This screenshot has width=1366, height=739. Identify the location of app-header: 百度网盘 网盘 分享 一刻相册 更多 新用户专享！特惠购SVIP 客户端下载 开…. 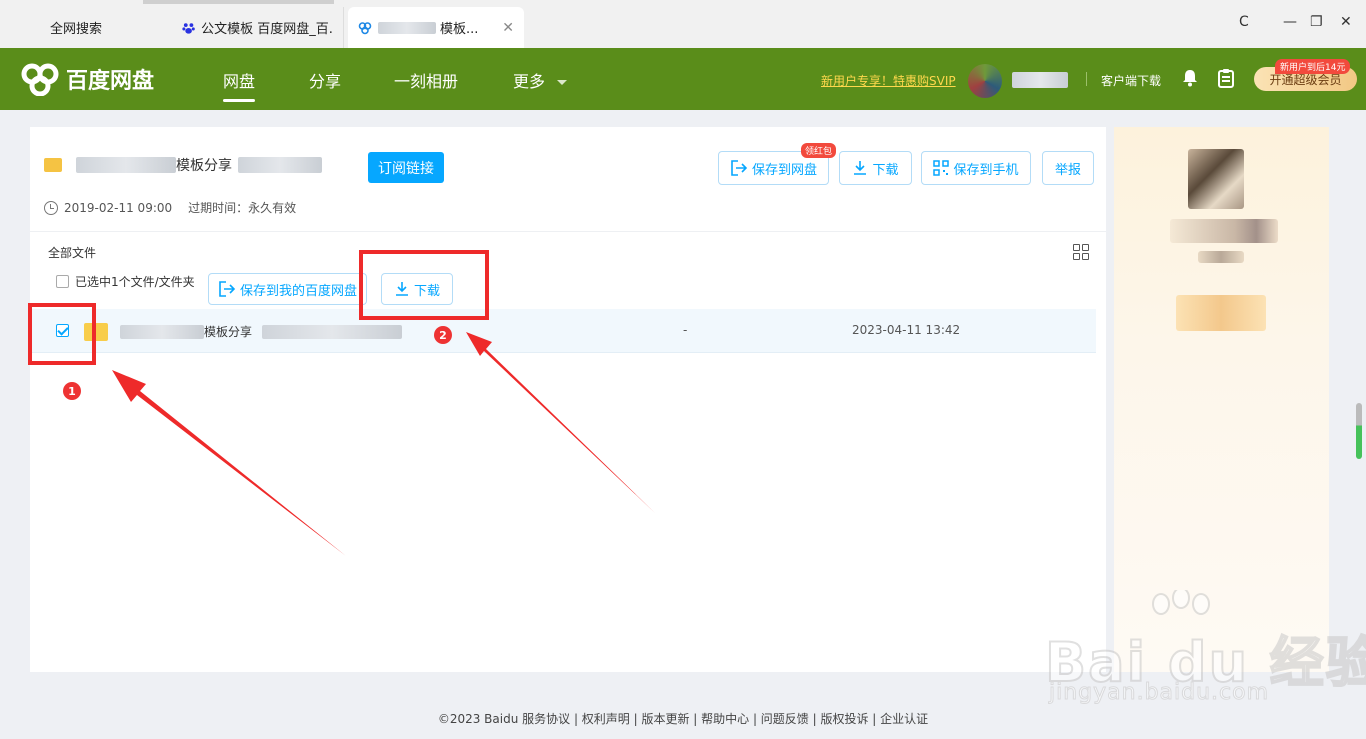
(683, 79).